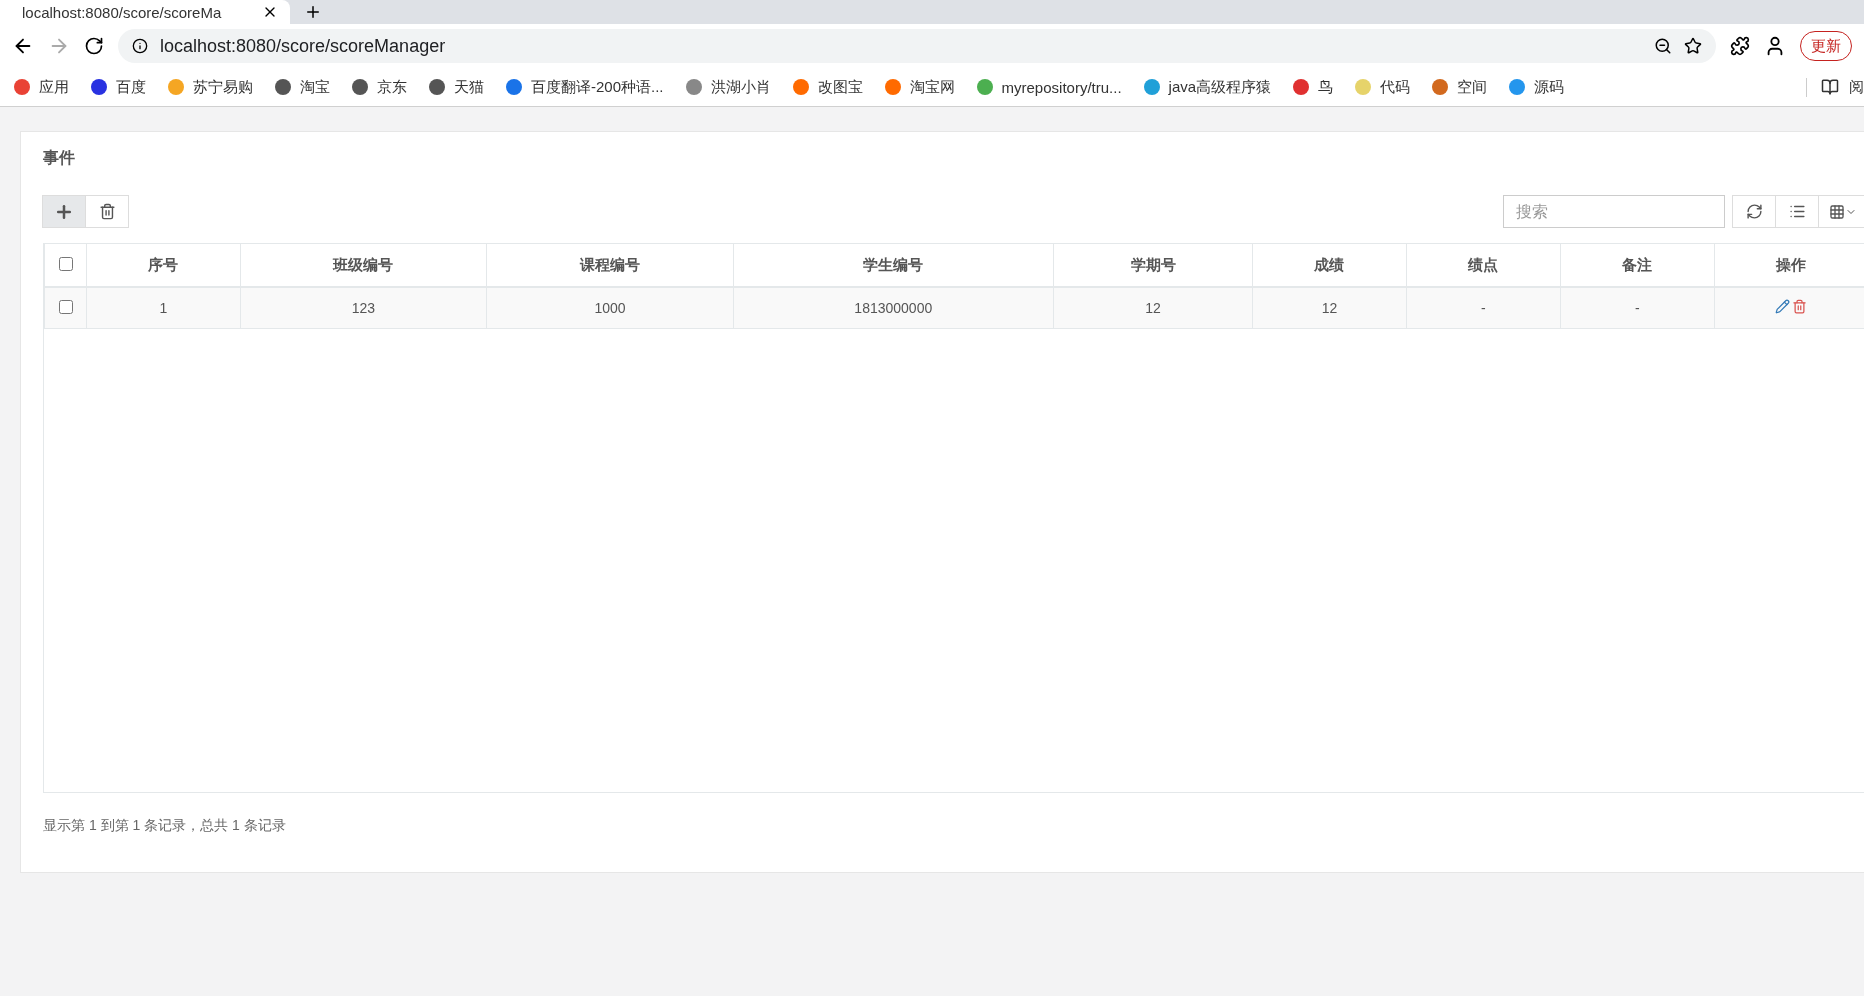 The height and width of the screenshot is (996, 1864). Describe the element at coordinates (1313, 87) in the screenshot. I see `bookmark: 鸟` at that location.